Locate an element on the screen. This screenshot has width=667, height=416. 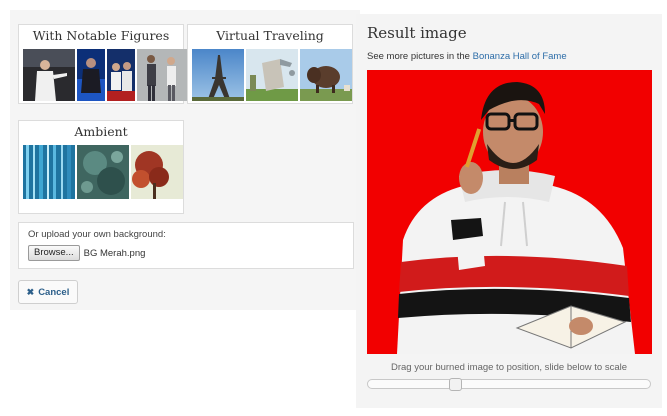
scale-slider-handle is located at coordinates (455, 384).